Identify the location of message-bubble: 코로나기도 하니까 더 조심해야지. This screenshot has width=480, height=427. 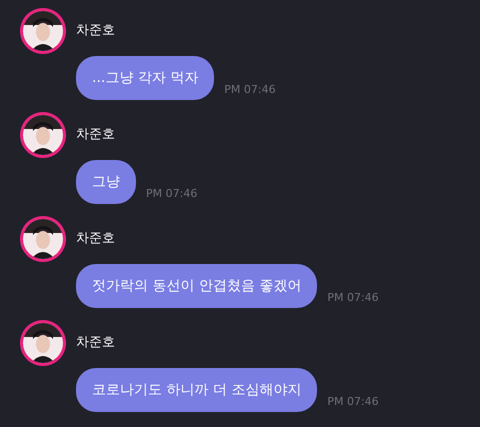
(197, 390).